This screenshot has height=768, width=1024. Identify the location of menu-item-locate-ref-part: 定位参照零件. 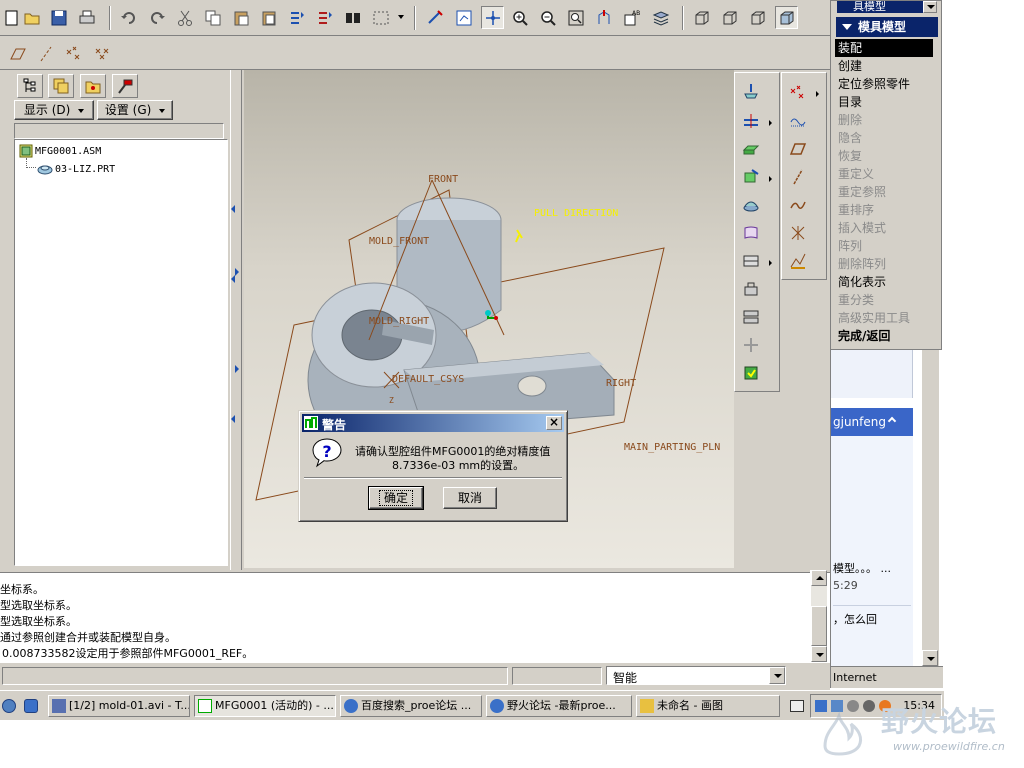
(884, 84).